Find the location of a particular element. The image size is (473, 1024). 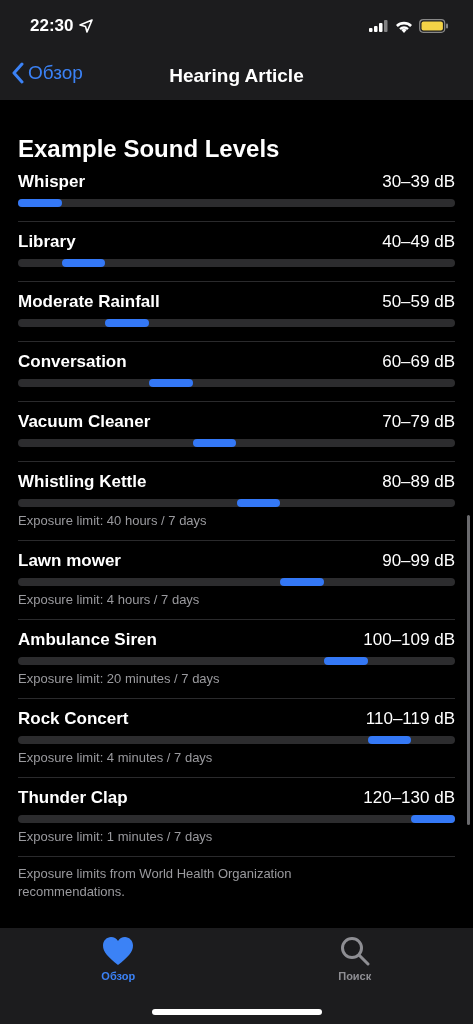

status-time: 22:30 is located at coordinates (52, 26).